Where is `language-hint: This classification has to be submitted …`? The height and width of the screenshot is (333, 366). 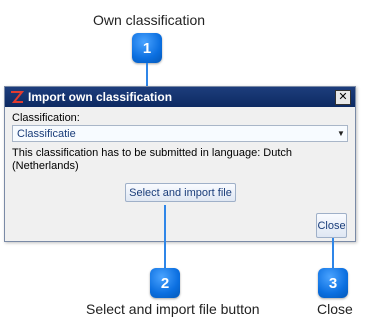 language-hint: This classification has to be submitted … is located at coordinates (152, 159).